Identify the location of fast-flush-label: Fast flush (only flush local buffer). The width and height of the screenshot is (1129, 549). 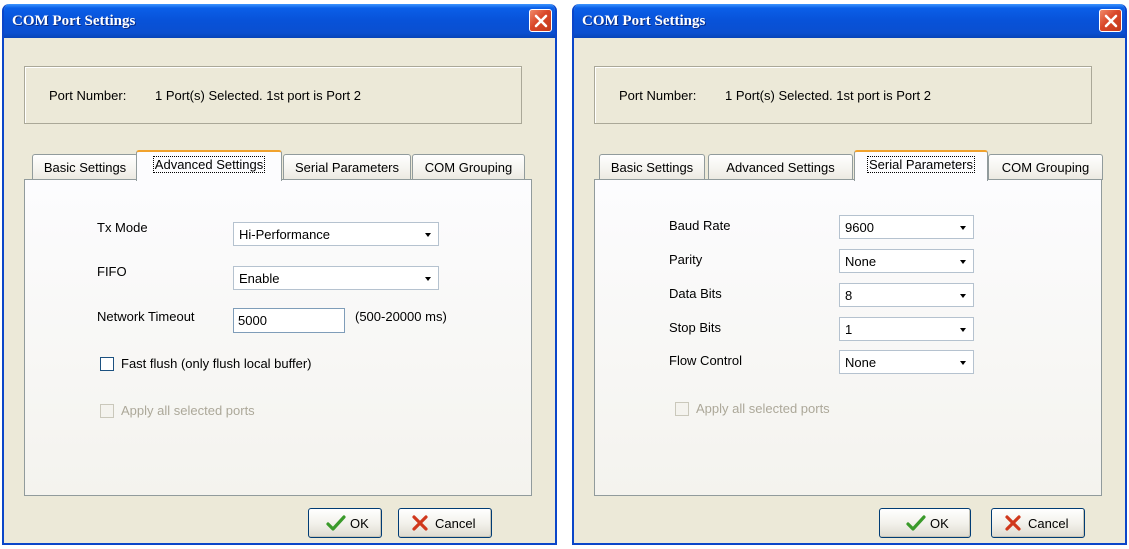
(216, 363).